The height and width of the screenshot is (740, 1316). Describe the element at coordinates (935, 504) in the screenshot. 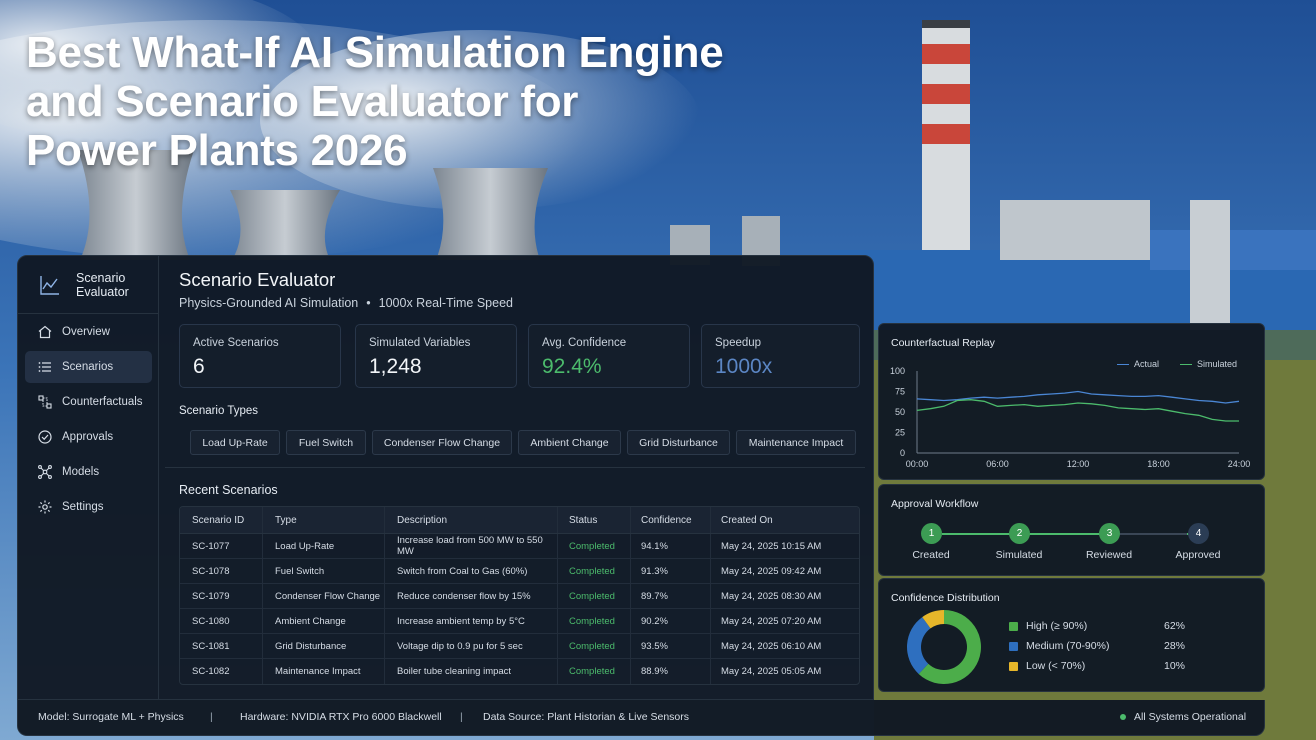

I see `approval-title: Approval Workflow` at that location.